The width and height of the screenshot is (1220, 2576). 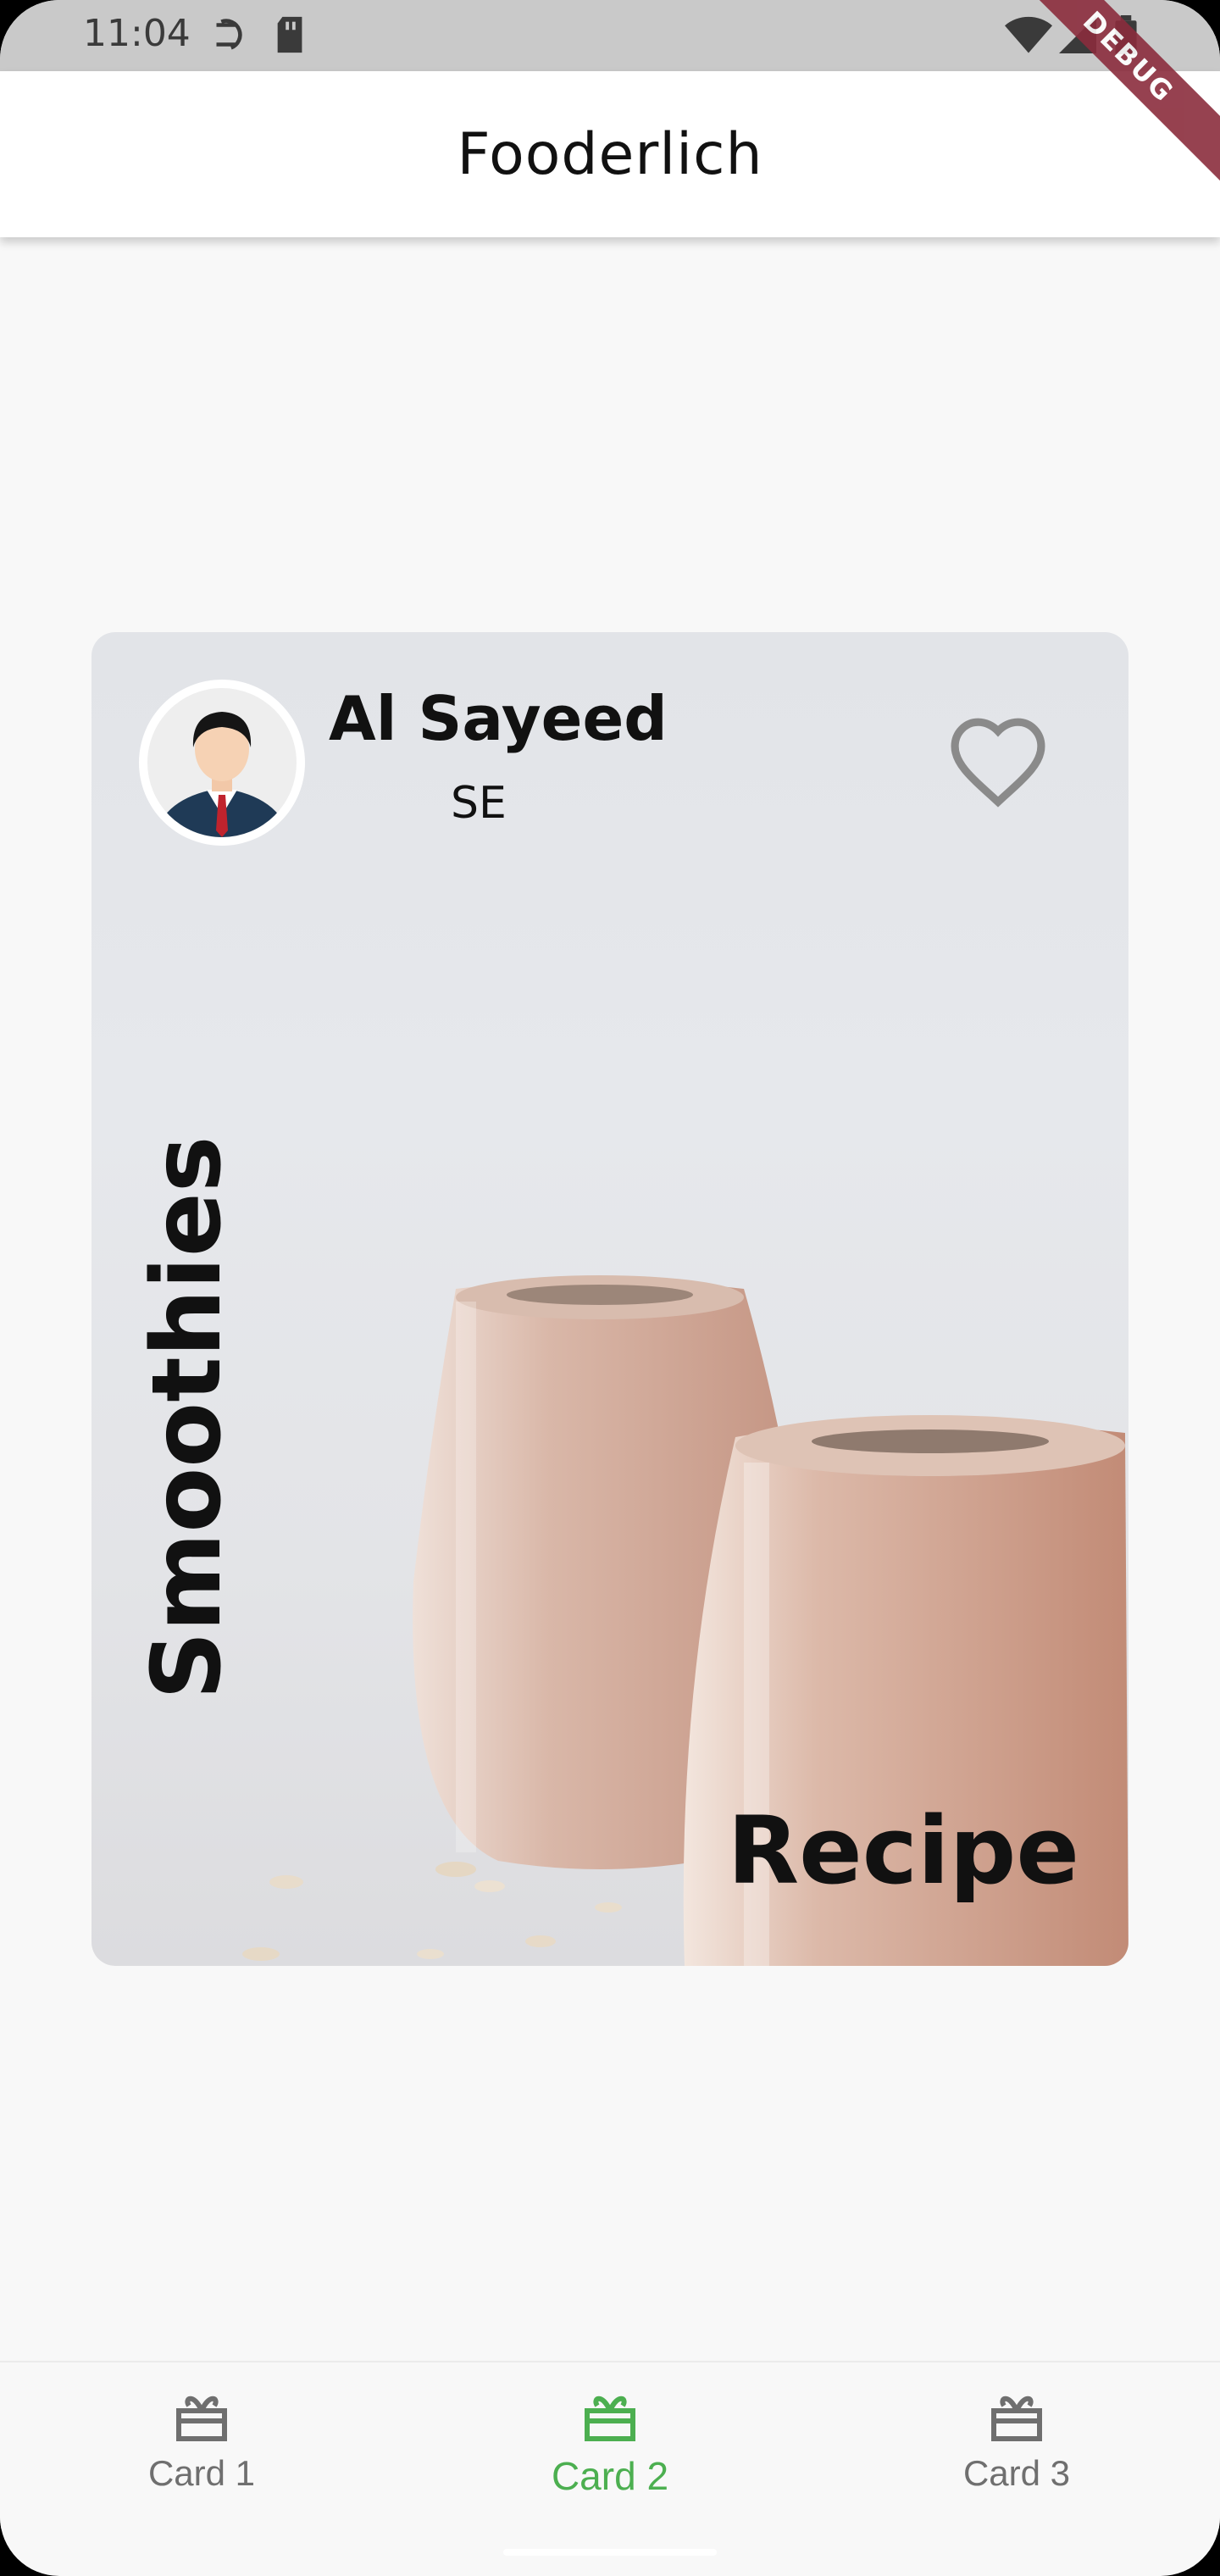 I want to click on avatar, so click(x=222, y=763).